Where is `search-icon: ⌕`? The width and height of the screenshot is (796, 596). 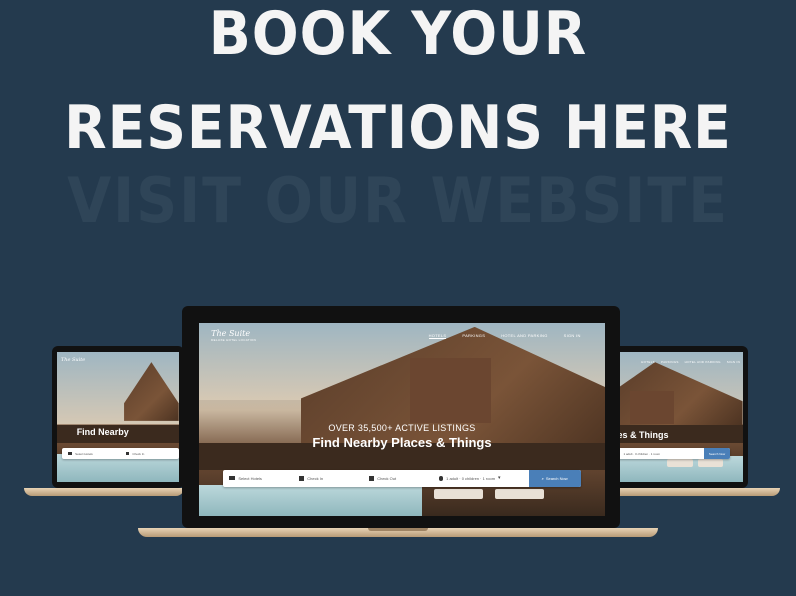 search-icon: ⌕ is located at coordinates (542, 478).